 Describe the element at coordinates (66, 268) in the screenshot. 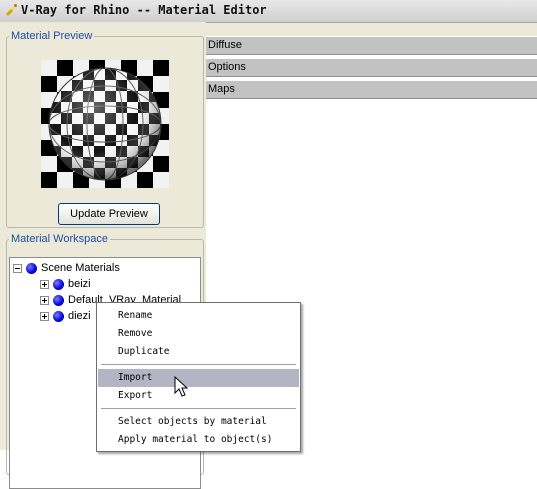

I see `tree-item-scene-materials: Scene Materials` at that location.